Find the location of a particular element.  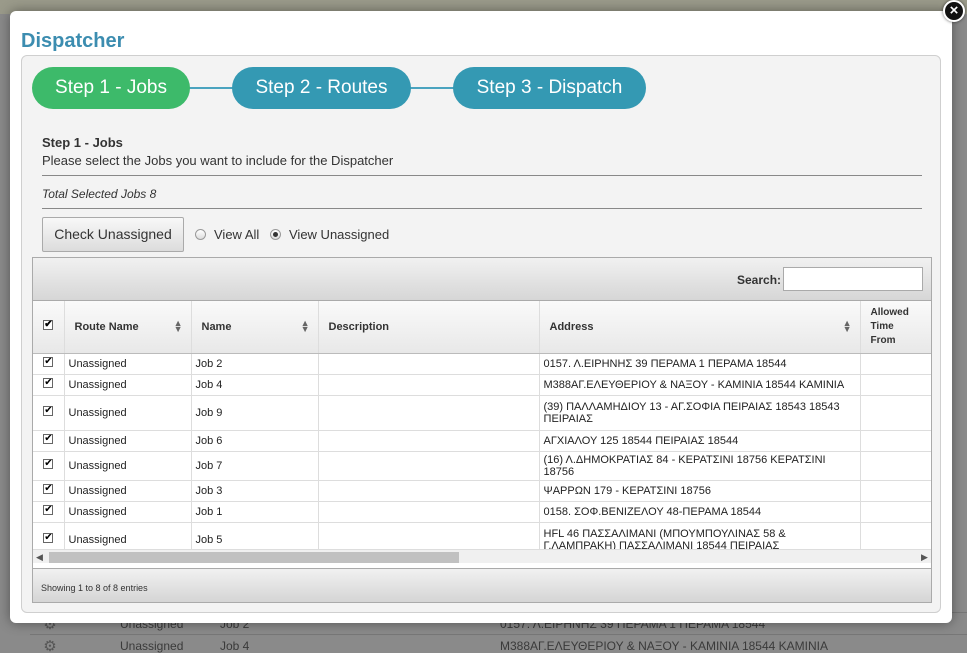

name-cell: Job 3 is located at coordinates (255, 491).